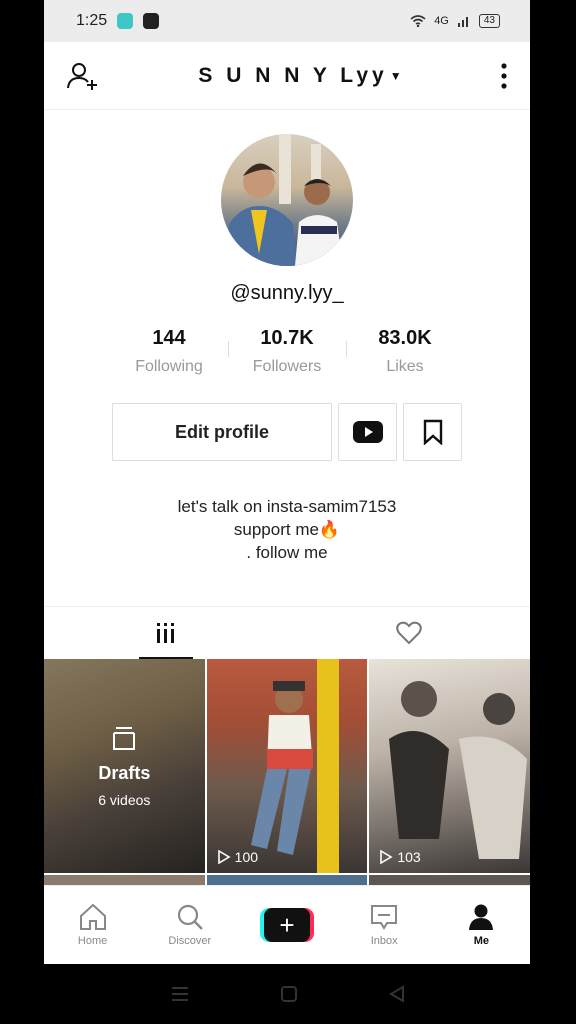 This screenshot has height=1024, width=576. I want to click on caret-down-icon: ▼, so click(395, 75).